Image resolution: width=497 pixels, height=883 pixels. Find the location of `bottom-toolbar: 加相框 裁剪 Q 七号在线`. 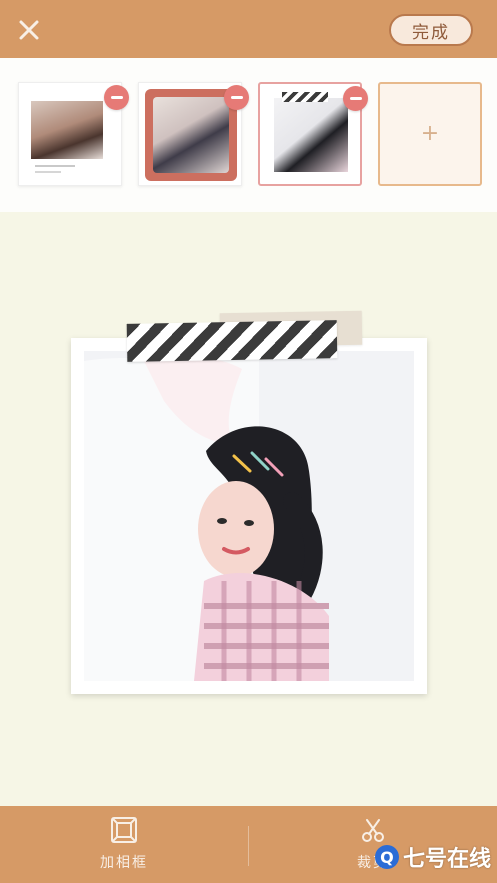

bottom-toolbar: 加相框 裁剪 Q 七号在线 is located at coordinates (248, 844).